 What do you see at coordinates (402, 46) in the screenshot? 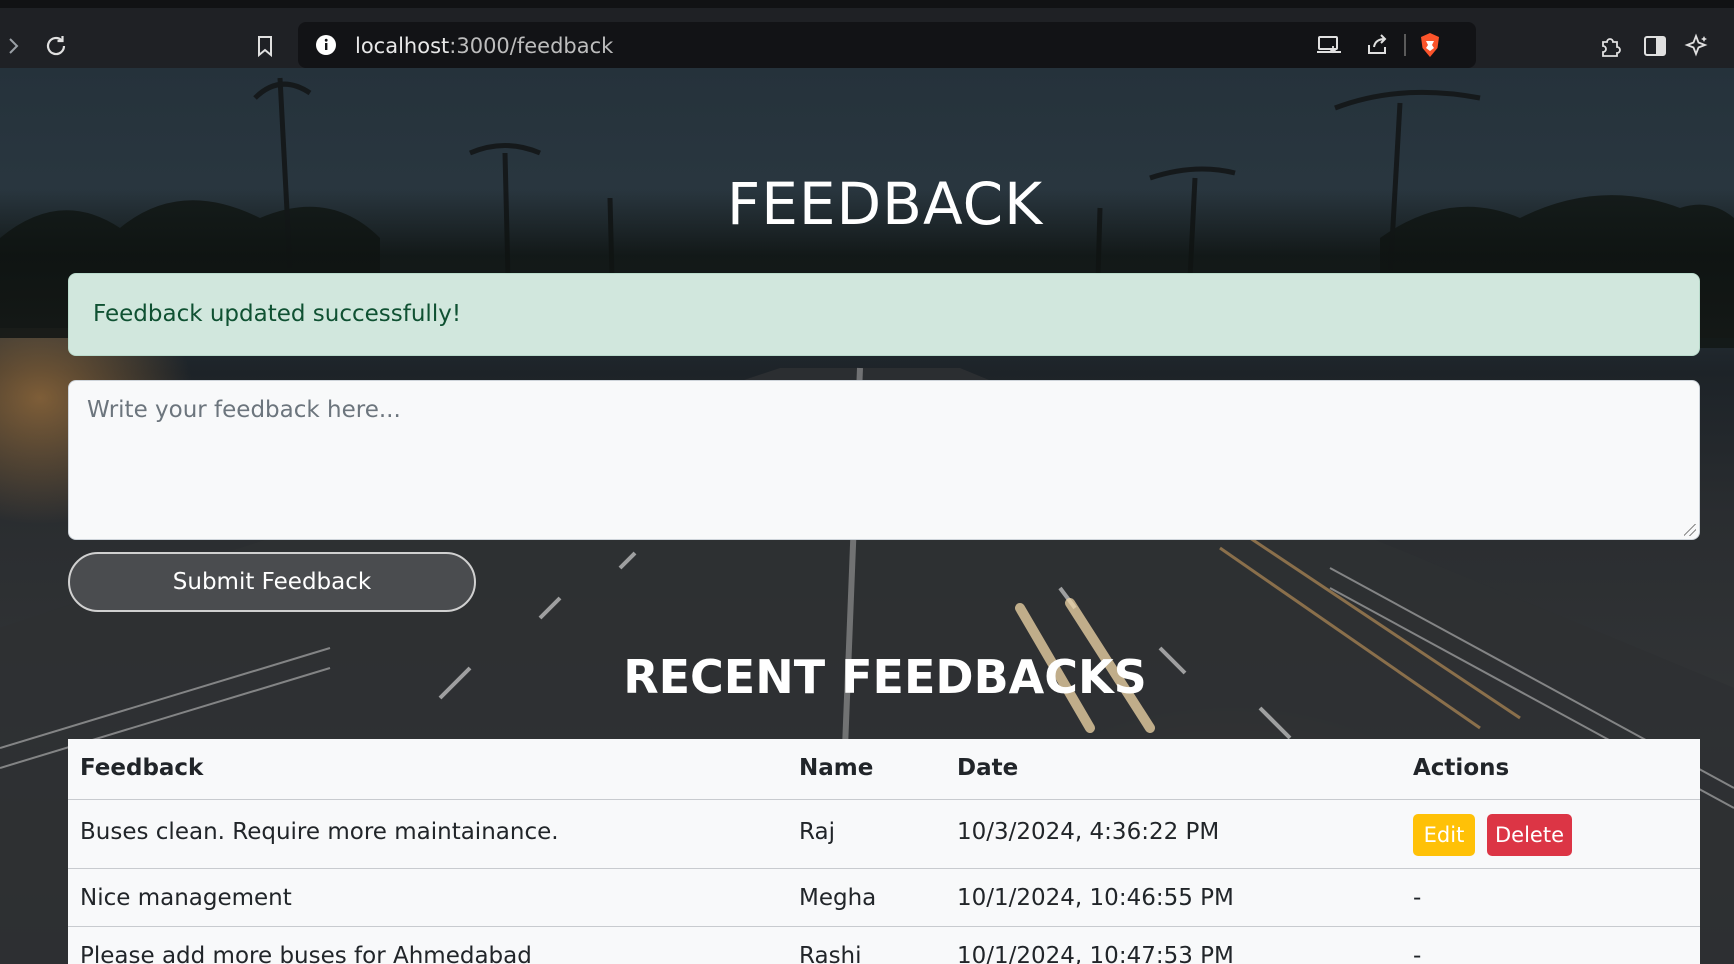
I see `url-host: localhost` at bounding box center [402, 46].